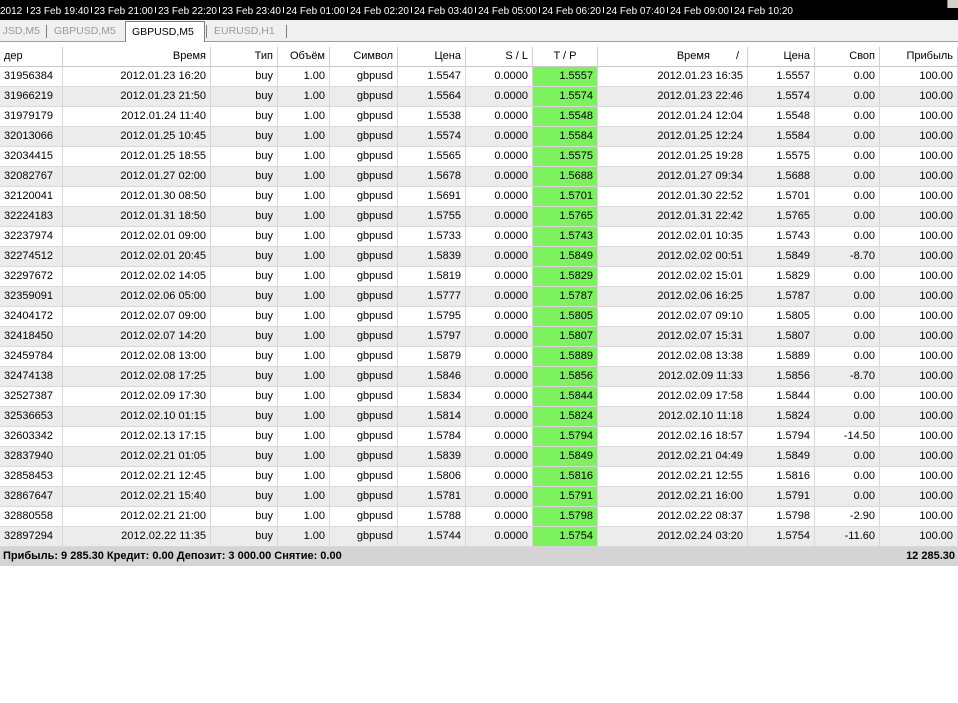 The height and width of the screenshot is (703, 958). I want to click on cell-take-profit: 1.5548, so click(565, 116).